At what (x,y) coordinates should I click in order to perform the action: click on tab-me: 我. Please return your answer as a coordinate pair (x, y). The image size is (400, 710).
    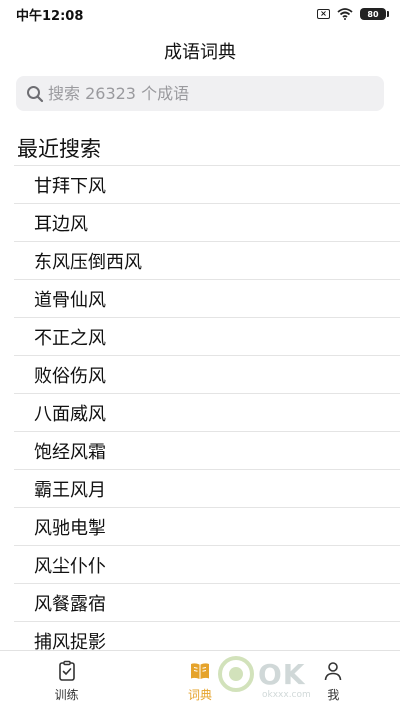
    Looking at the image, I should click on (333, 680).